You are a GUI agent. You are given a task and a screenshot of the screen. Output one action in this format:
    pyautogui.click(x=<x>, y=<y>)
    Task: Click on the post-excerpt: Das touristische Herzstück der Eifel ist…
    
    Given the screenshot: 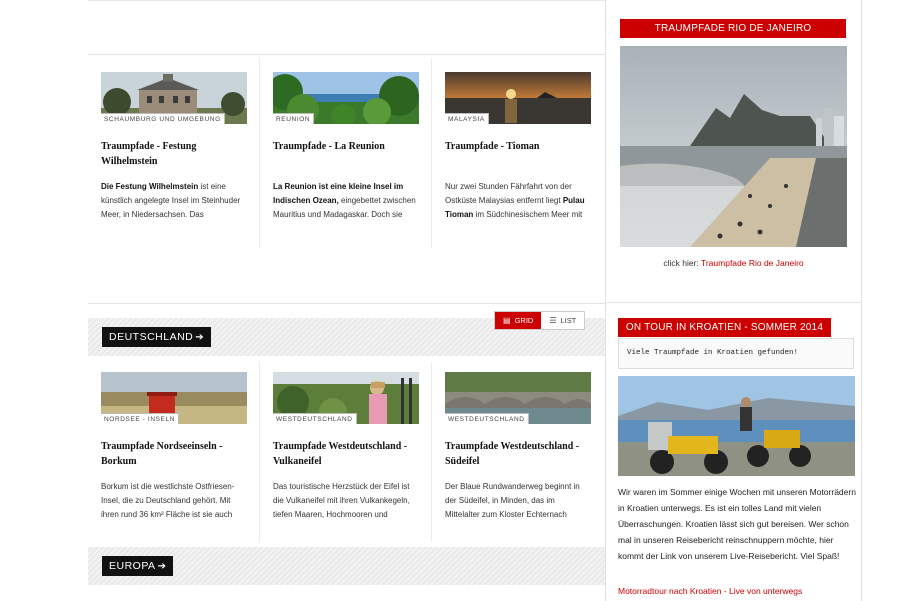 What is the action you would take?
    pyautogui.click(x=341, y=500)
    